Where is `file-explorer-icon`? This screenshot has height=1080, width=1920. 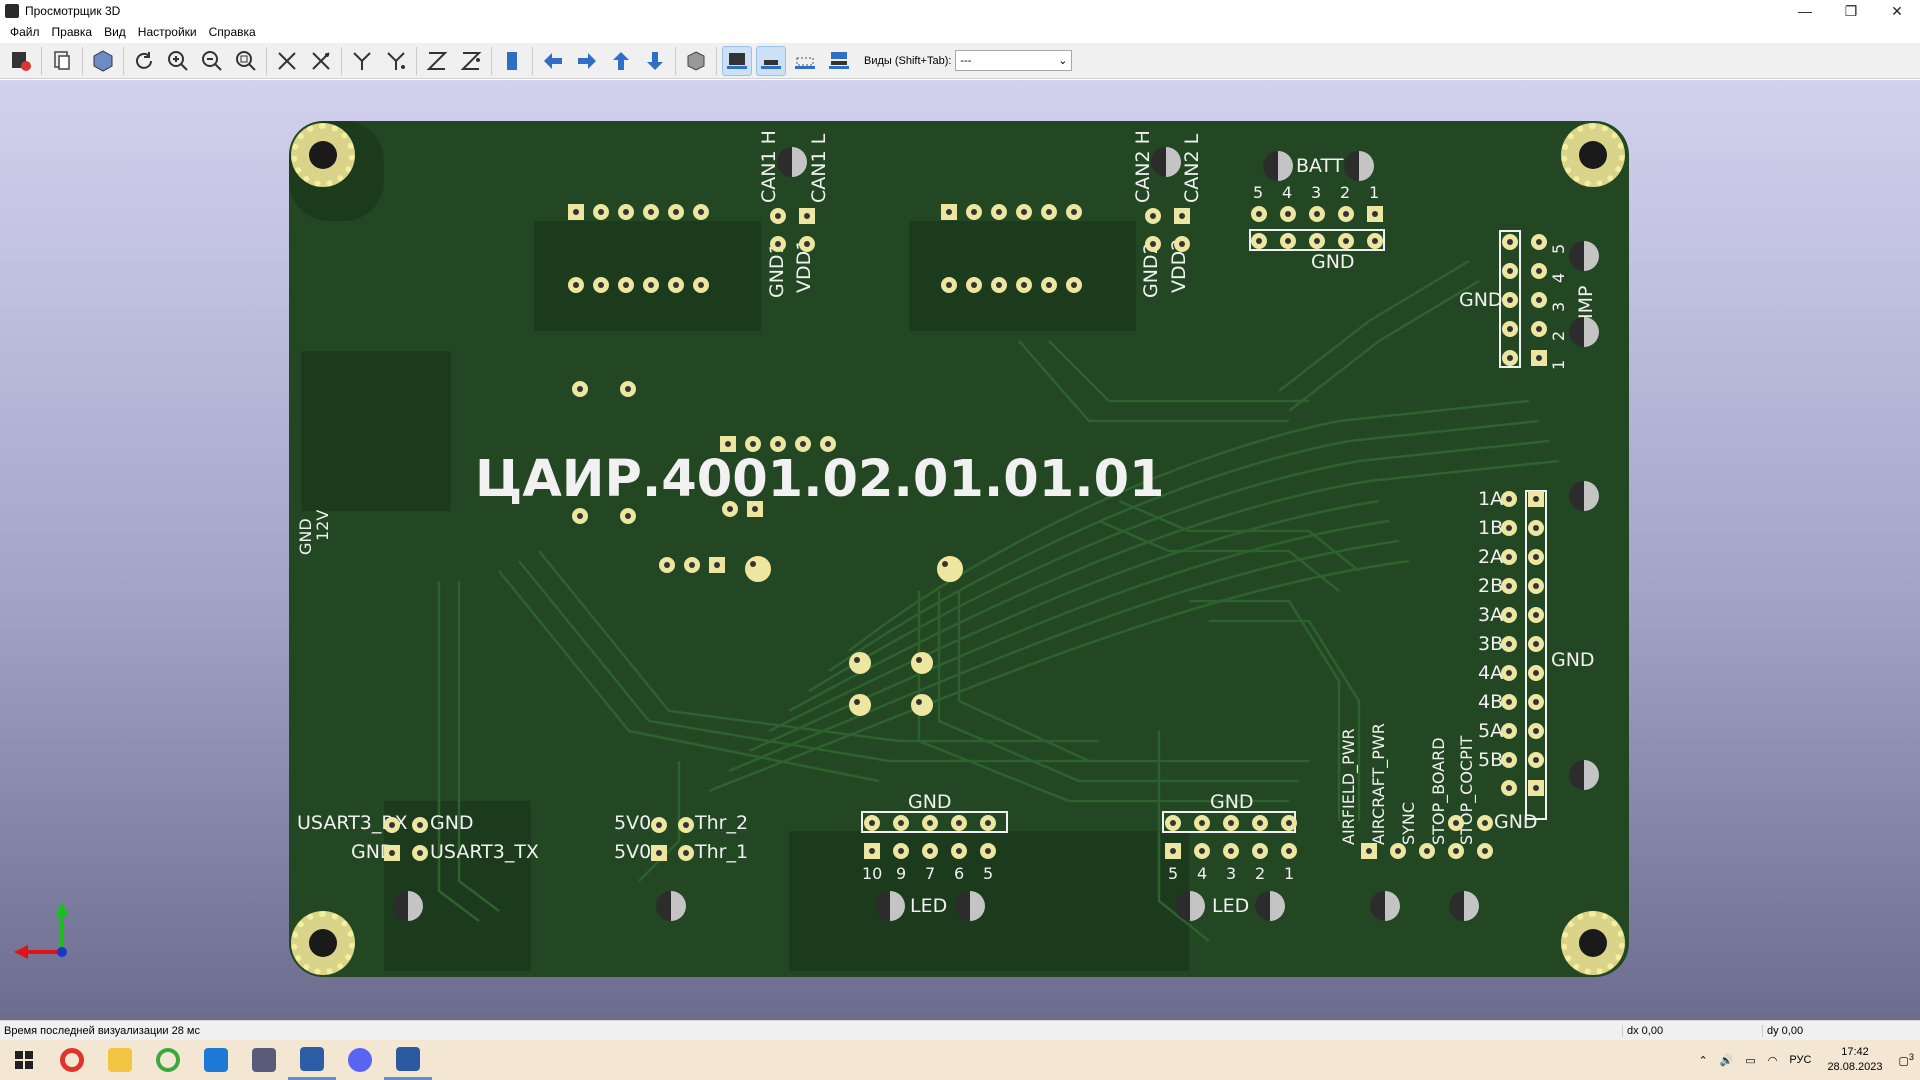
file-explorer-icon is located at coordinates (120, 1060).